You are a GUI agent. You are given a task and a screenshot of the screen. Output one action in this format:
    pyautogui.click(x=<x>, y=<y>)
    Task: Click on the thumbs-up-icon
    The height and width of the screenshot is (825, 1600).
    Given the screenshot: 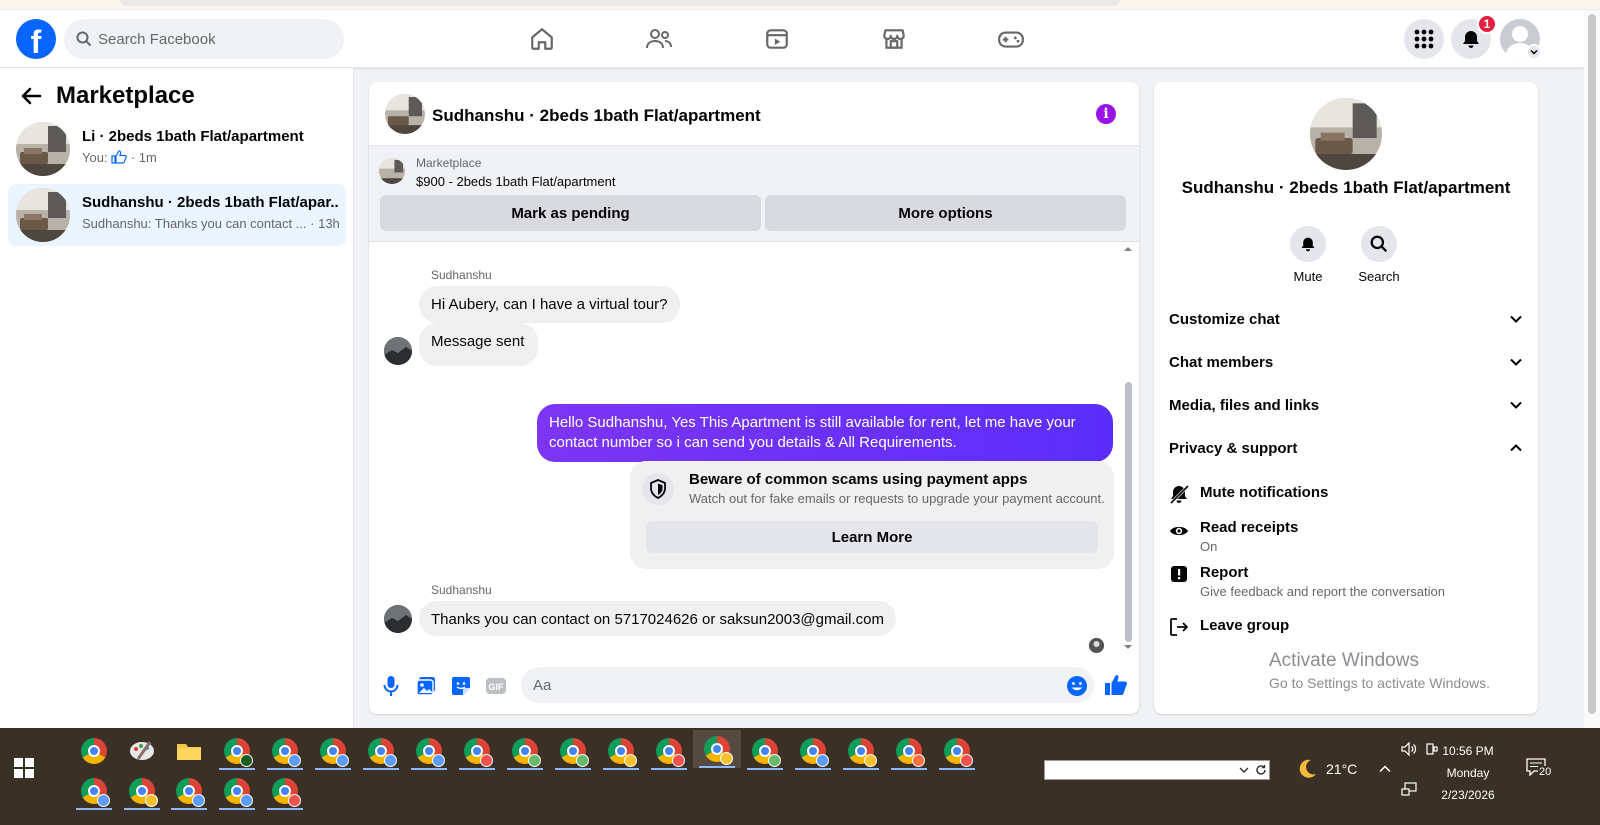 What is the action you would take?
    pyautogui.click(x=119, y=157)
    